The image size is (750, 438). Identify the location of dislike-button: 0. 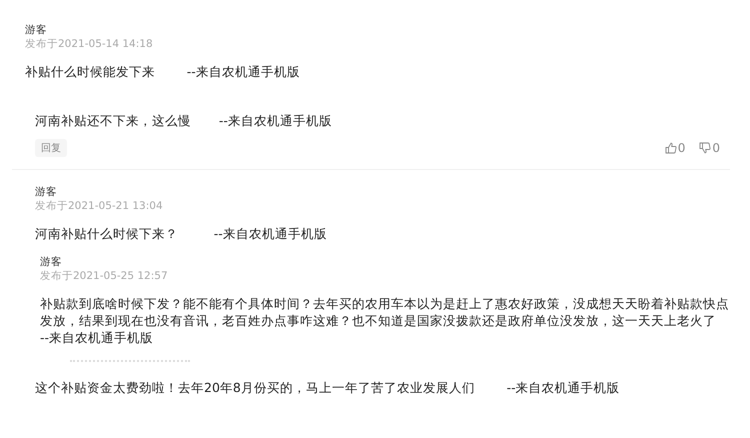
(709, 148).